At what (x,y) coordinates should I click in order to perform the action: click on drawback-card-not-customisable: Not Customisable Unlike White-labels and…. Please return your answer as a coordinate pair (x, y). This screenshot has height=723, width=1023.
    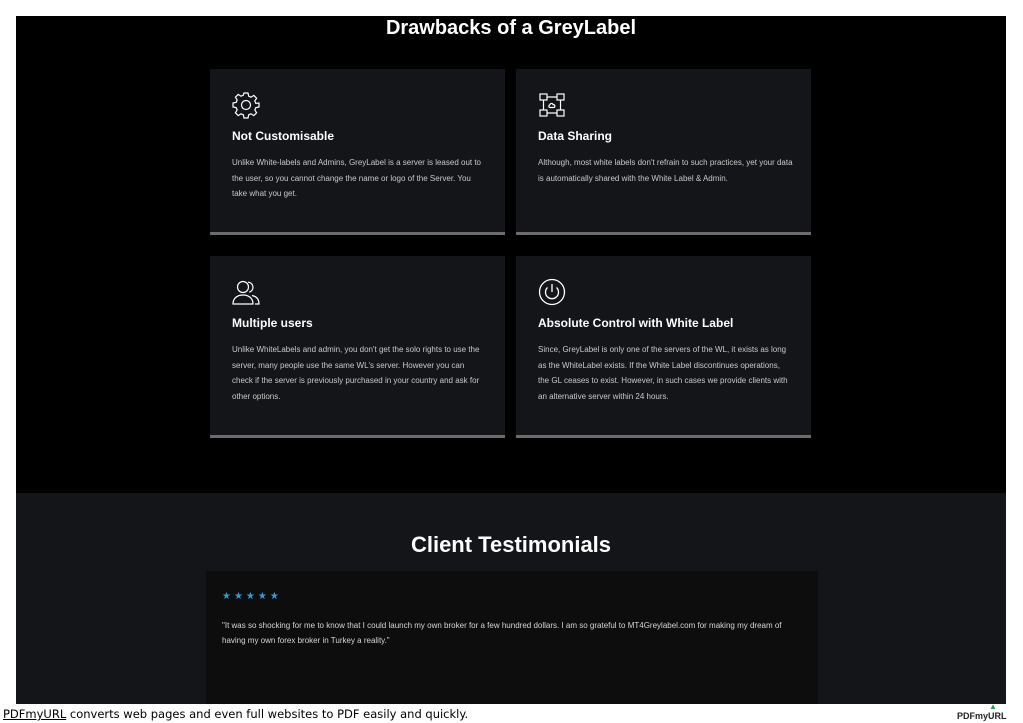
    Looking at the image, I should click on (357, 152).